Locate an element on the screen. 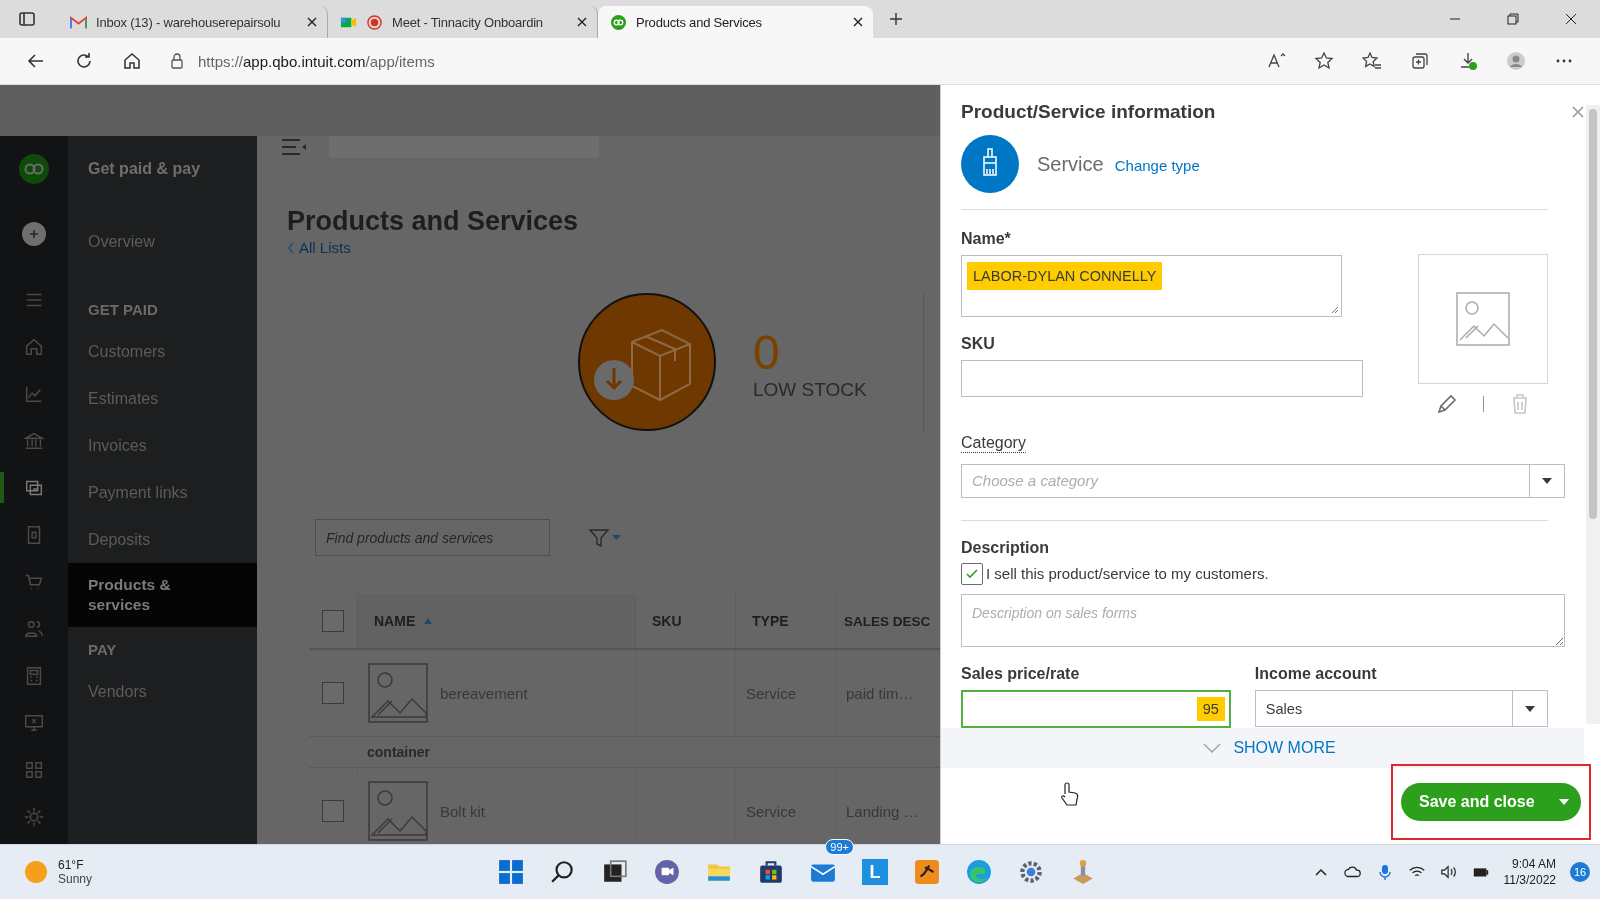 The width and height of the screenshot is (1600, 899). column-header: NAME is located at coordinates (496, 621).